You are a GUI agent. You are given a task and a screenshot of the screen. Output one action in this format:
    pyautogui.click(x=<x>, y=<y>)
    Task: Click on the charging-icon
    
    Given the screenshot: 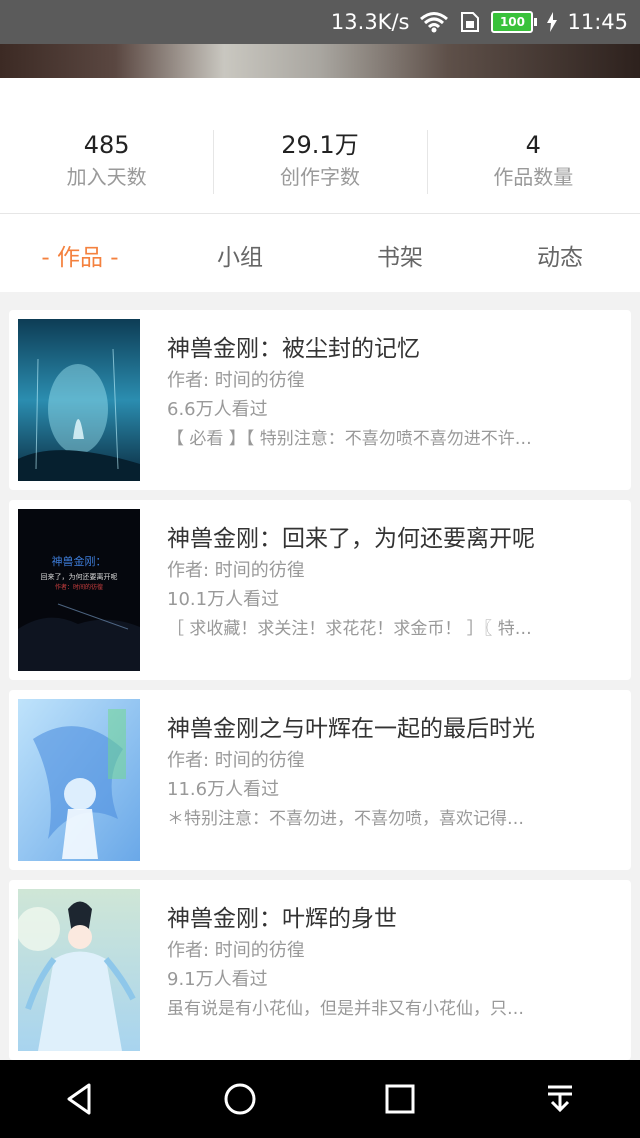 What is the action you would take?
    pyautogui.click(x=552, y=22)
    